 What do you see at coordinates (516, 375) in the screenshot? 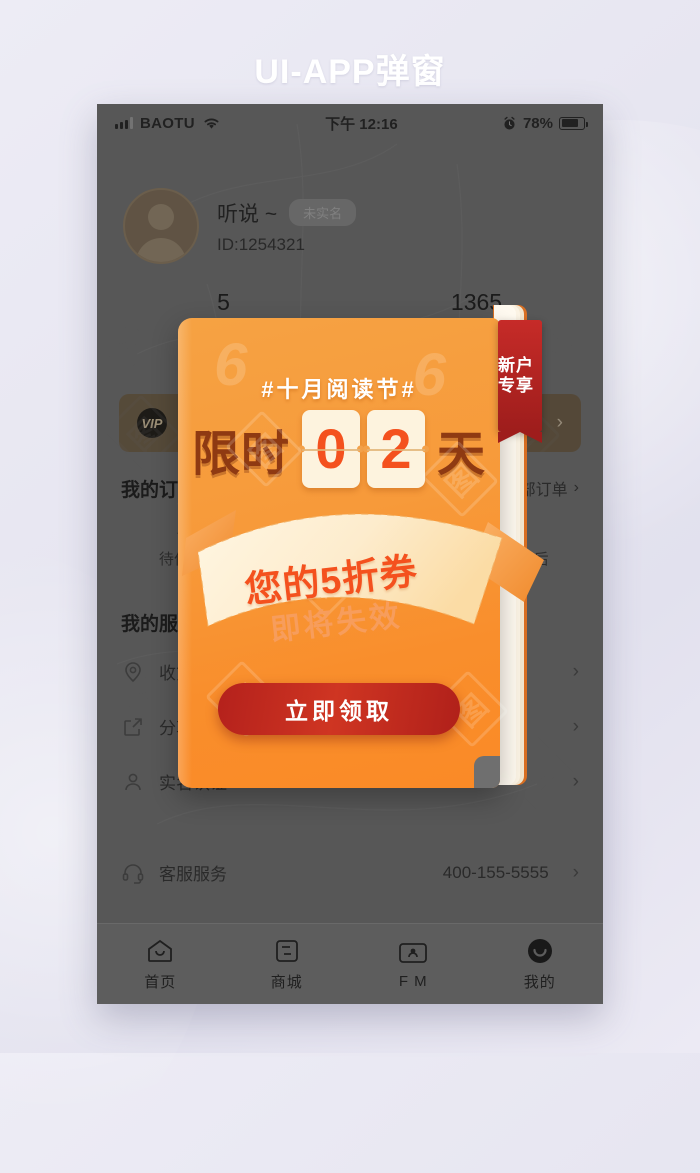
I see `ribbon-text: 新户专享` at bounding box center [516, 375].